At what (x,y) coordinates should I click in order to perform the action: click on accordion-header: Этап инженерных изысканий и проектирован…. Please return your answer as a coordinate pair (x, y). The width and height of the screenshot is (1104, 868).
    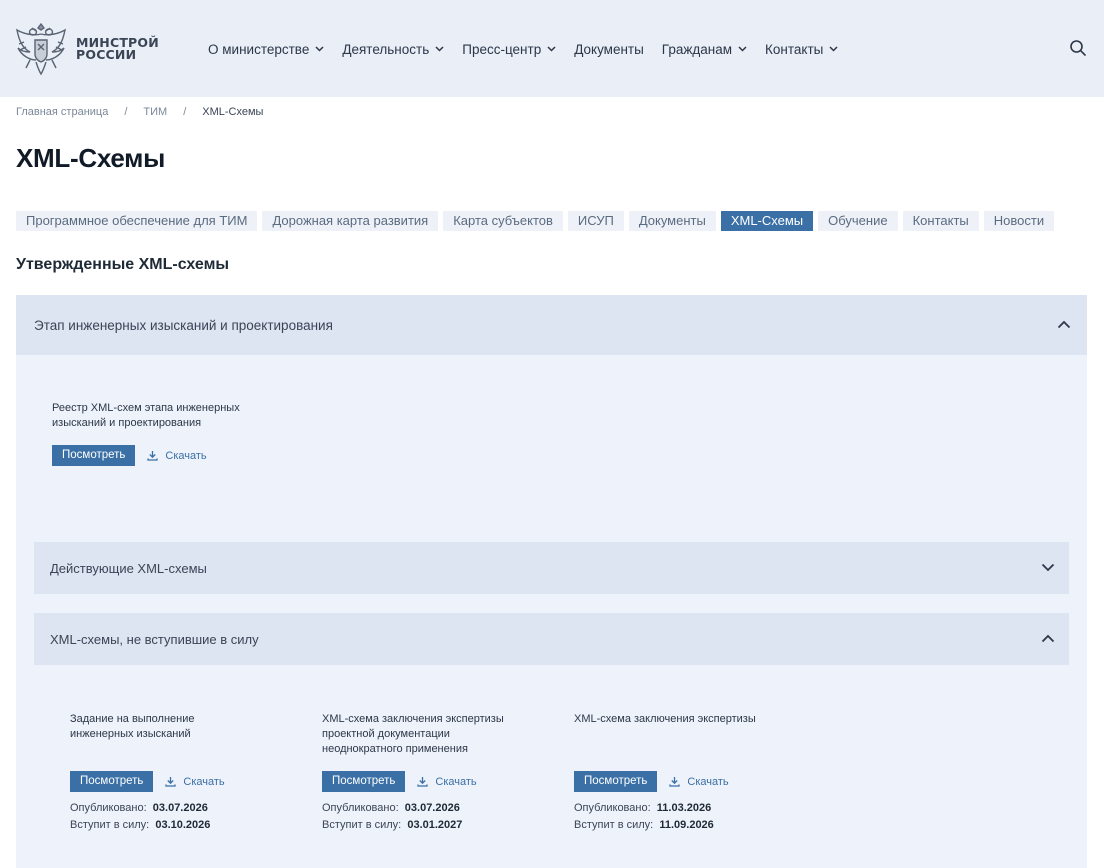
    Looking at the image, I should click on (551, 325).